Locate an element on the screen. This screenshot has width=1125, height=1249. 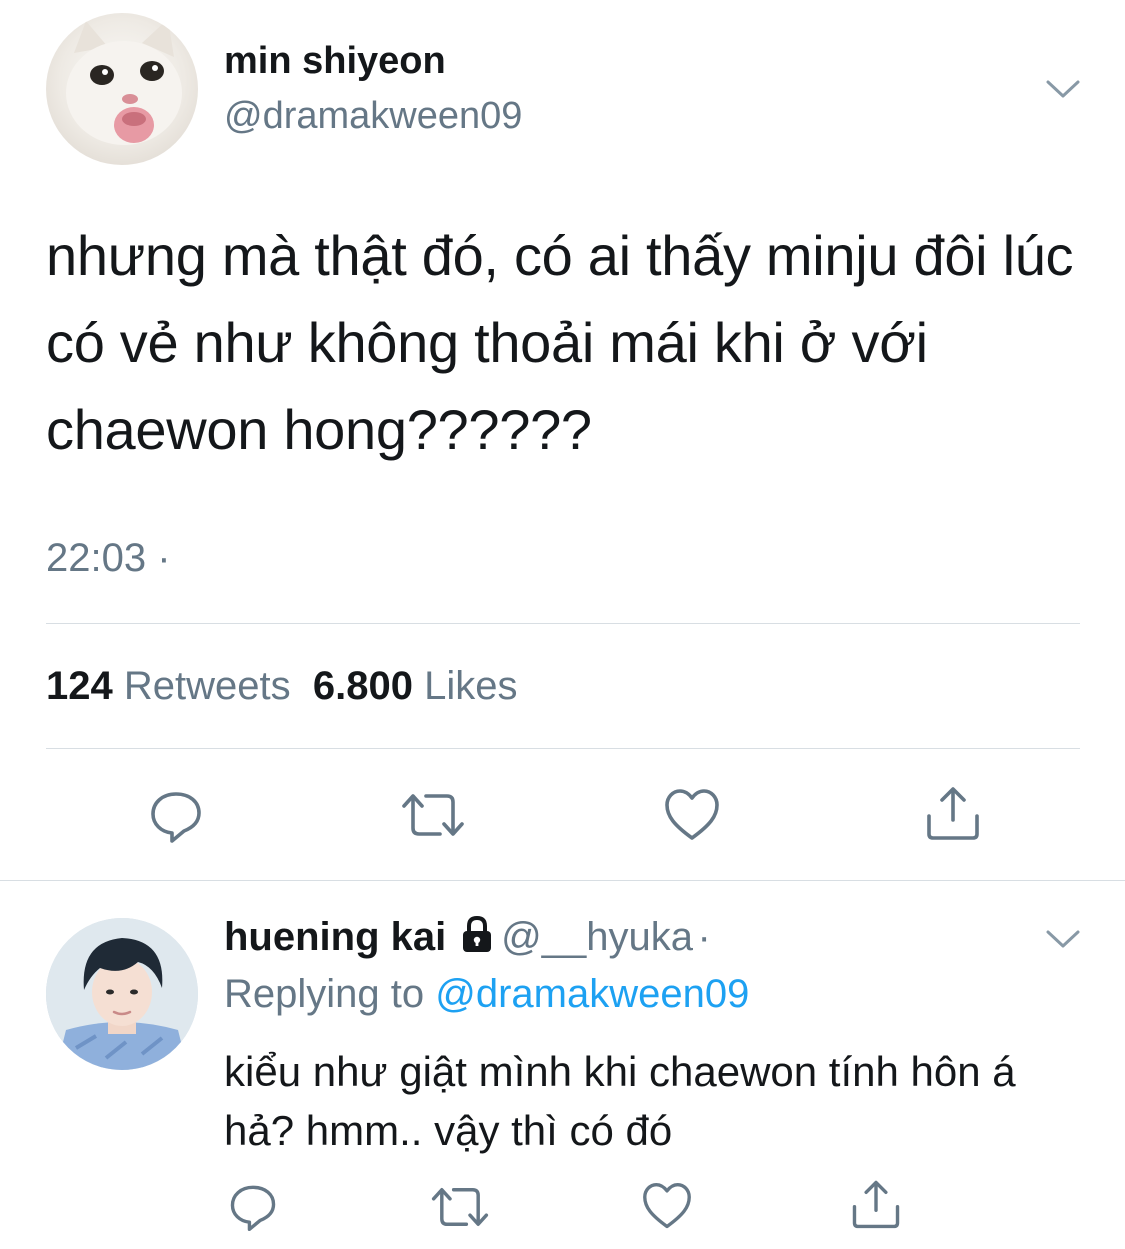
reply-author-name: huening kai is located at coordinates (335, 937).